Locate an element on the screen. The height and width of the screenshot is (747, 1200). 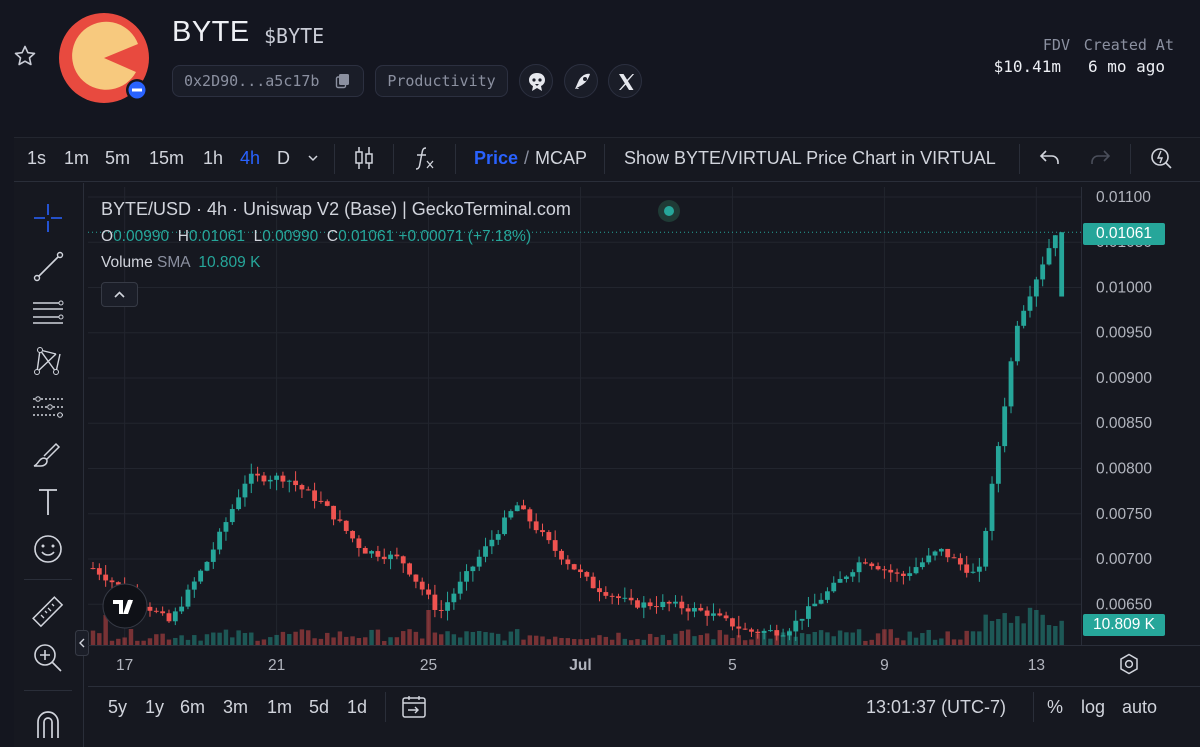
settings-icon is located at coordinates (1129, 664).